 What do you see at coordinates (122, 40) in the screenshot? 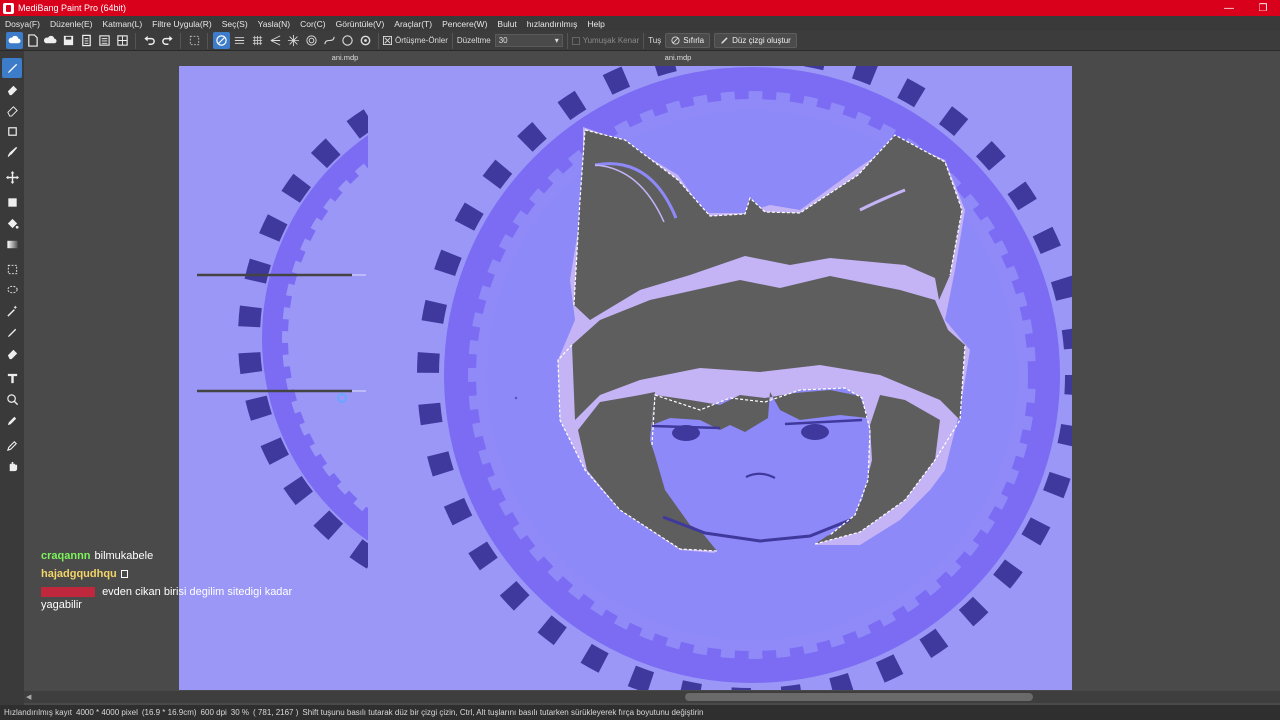
I see `grid-icon` at bounding box center [122, 40].